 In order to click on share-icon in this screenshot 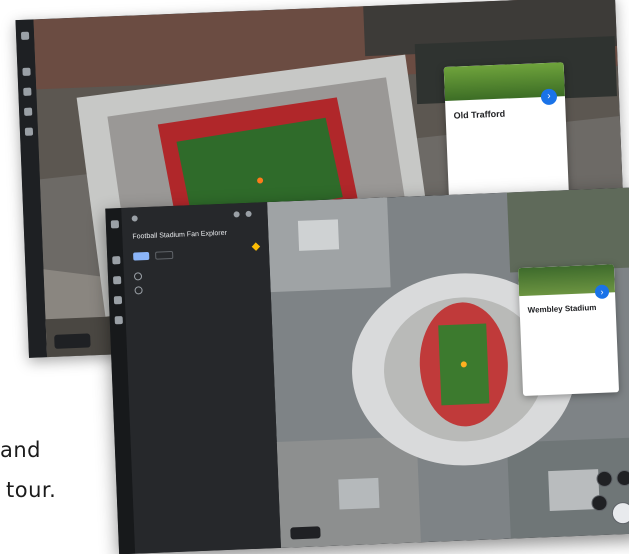, I will do `click(236, 214)`.